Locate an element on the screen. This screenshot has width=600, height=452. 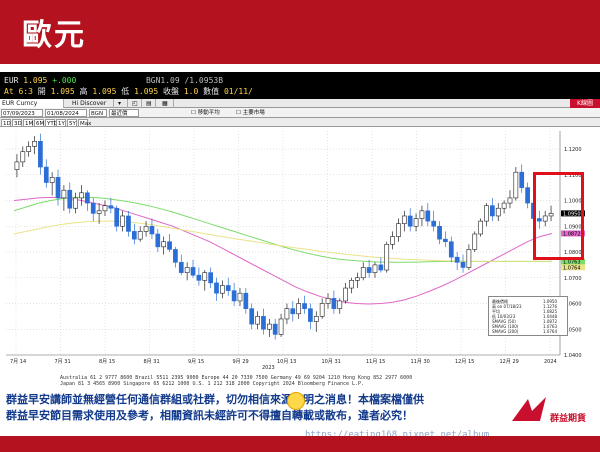
disclaimer-line-1: 群益早安講師並無經營任何通信群組或社群，切勿相信來源不明之消息！本檔案檔僅供 is located at coordinates (215, 399).